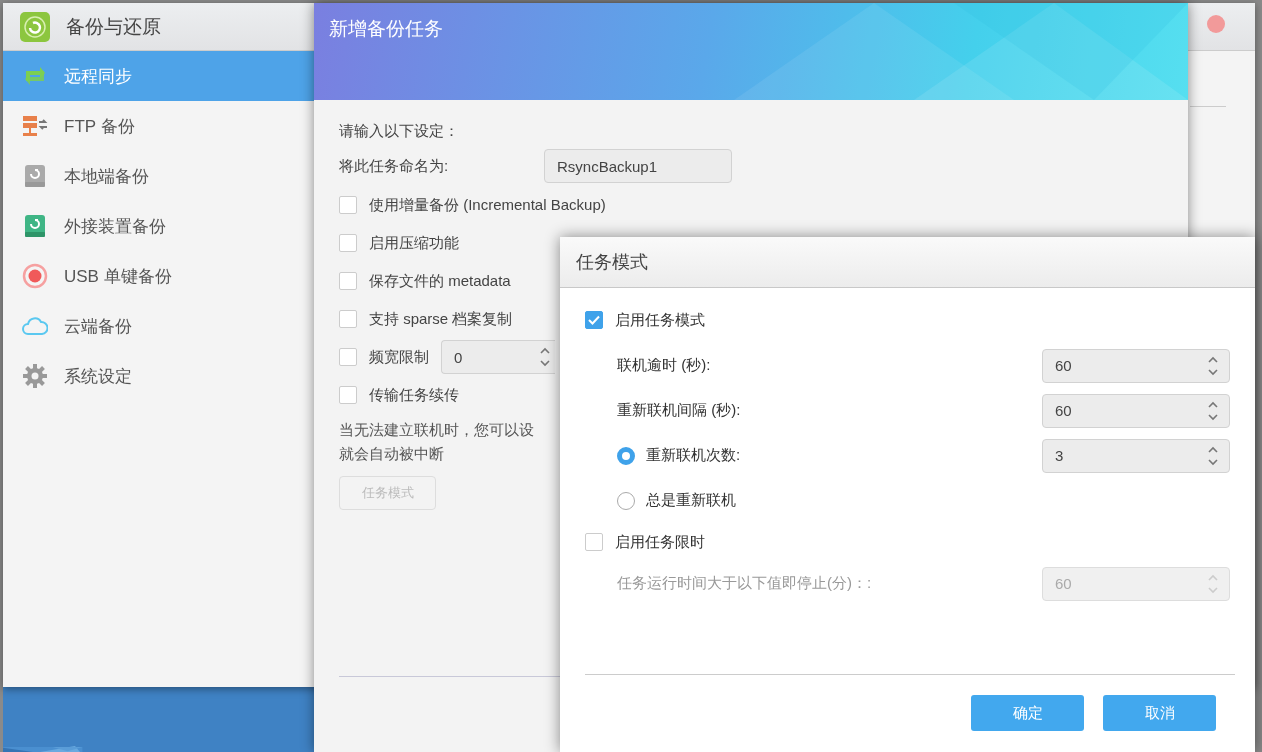 The width and height of the screenshot is (1262, 752). I want to click on spin-arrows-icon, so click(545, 357).